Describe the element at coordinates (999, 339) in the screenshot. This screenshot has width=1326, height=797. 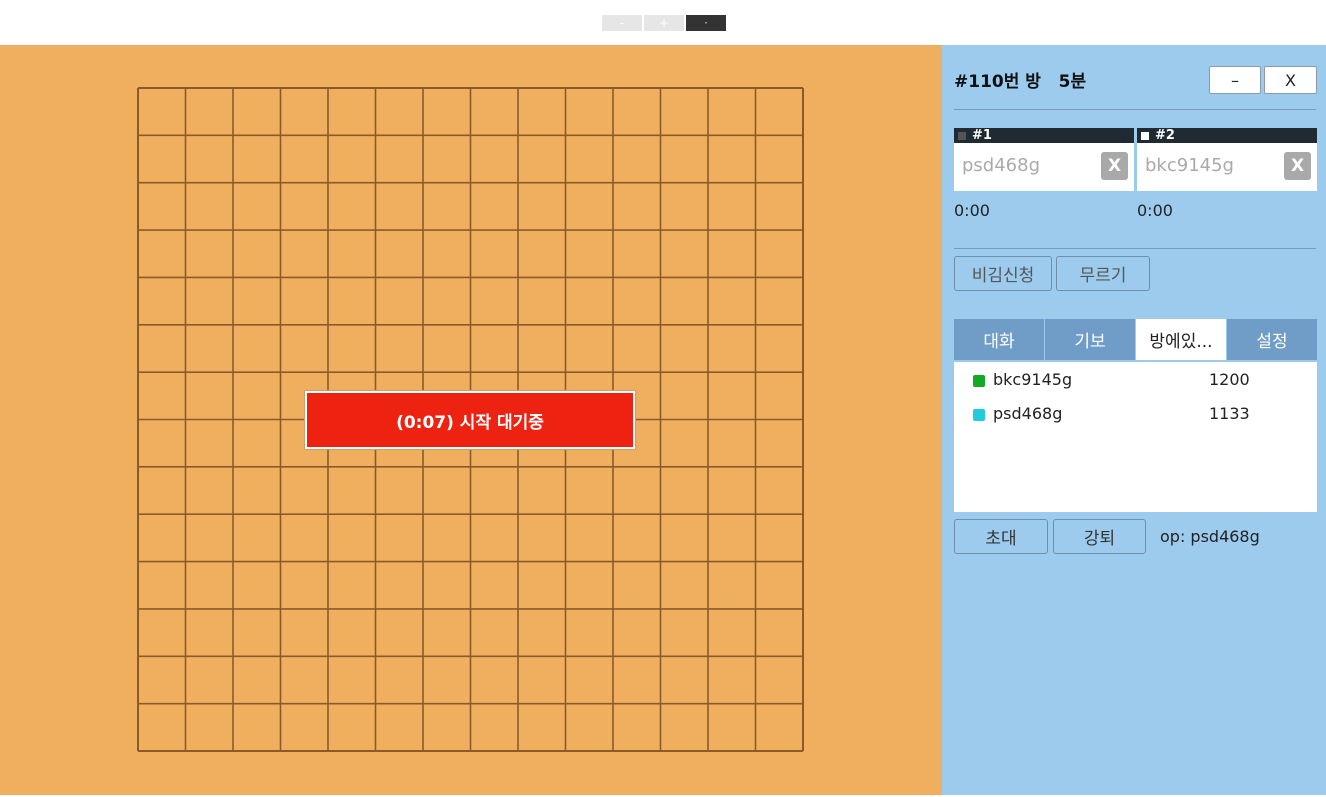
I see `tab-chat: 대화` at that location.